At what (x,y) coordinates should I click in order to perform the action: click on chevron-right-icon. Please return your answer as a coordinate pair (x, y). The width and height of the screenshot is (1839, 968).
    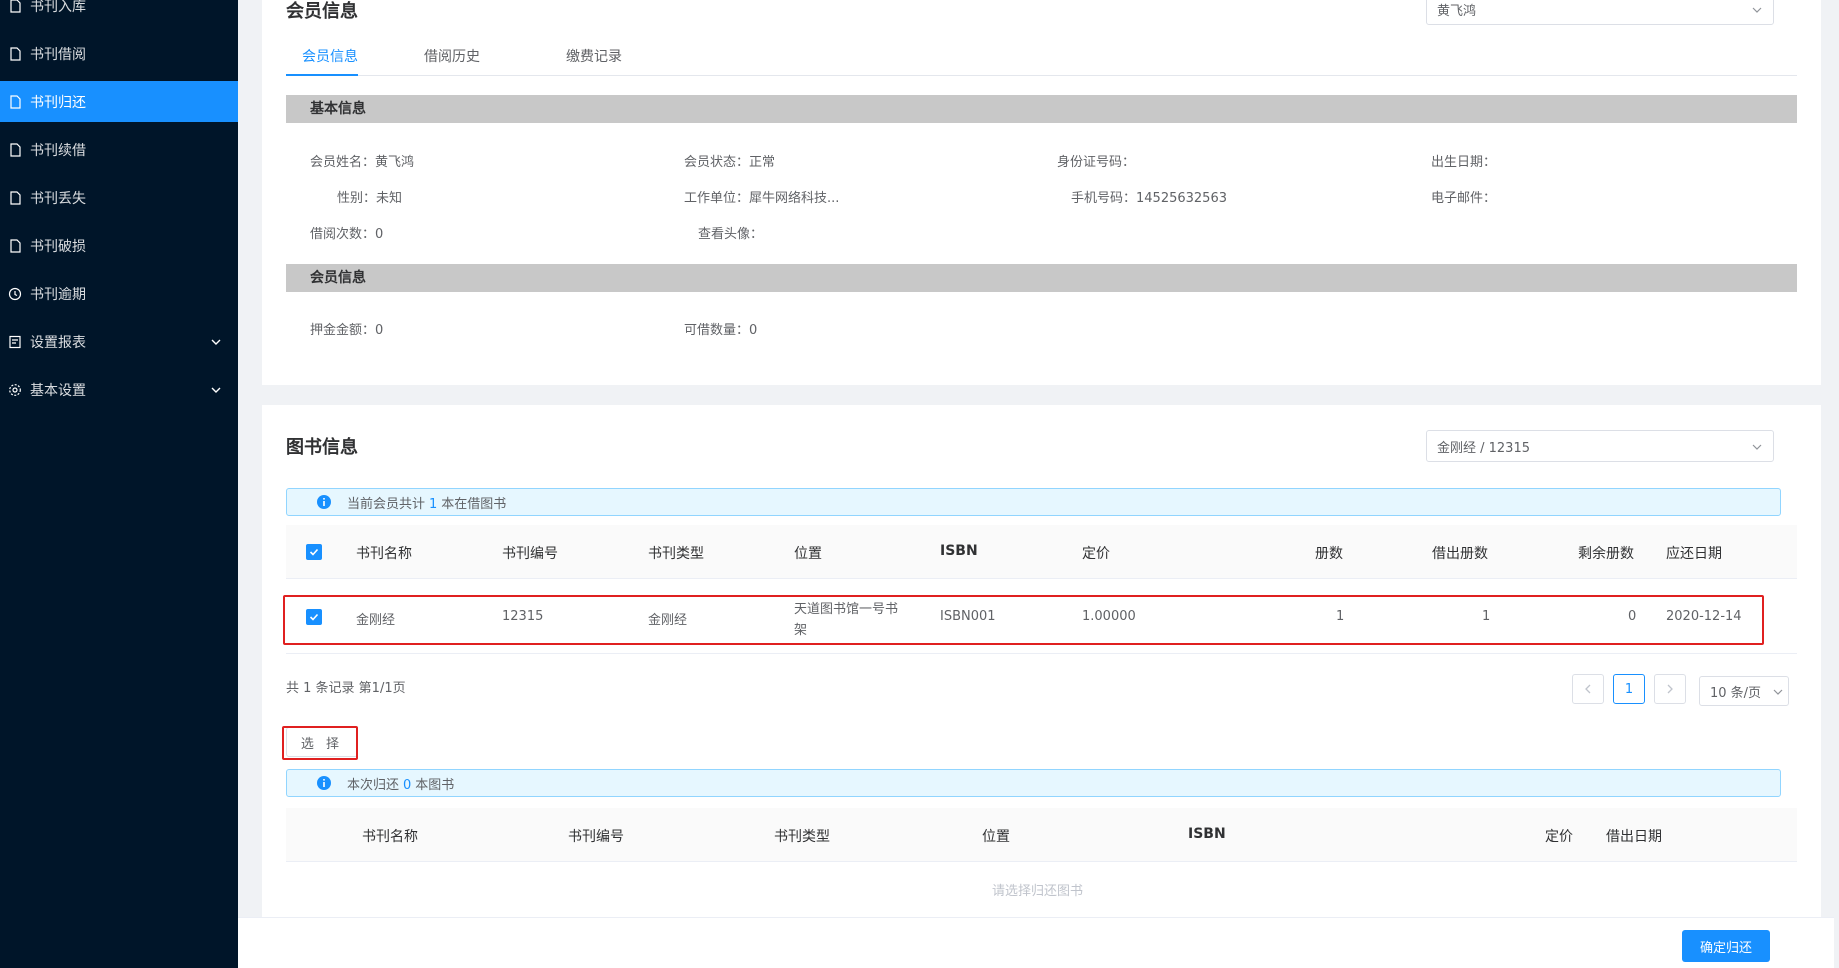
    Looking at the image, I should click on (1670, 689).